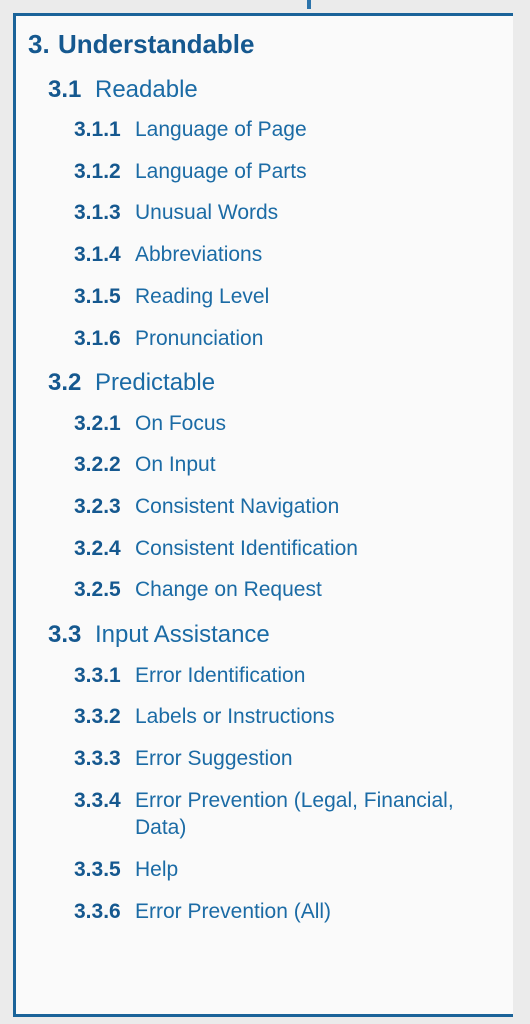  I want to click on outline-item-number: 3.2.2, so click(97, 465).